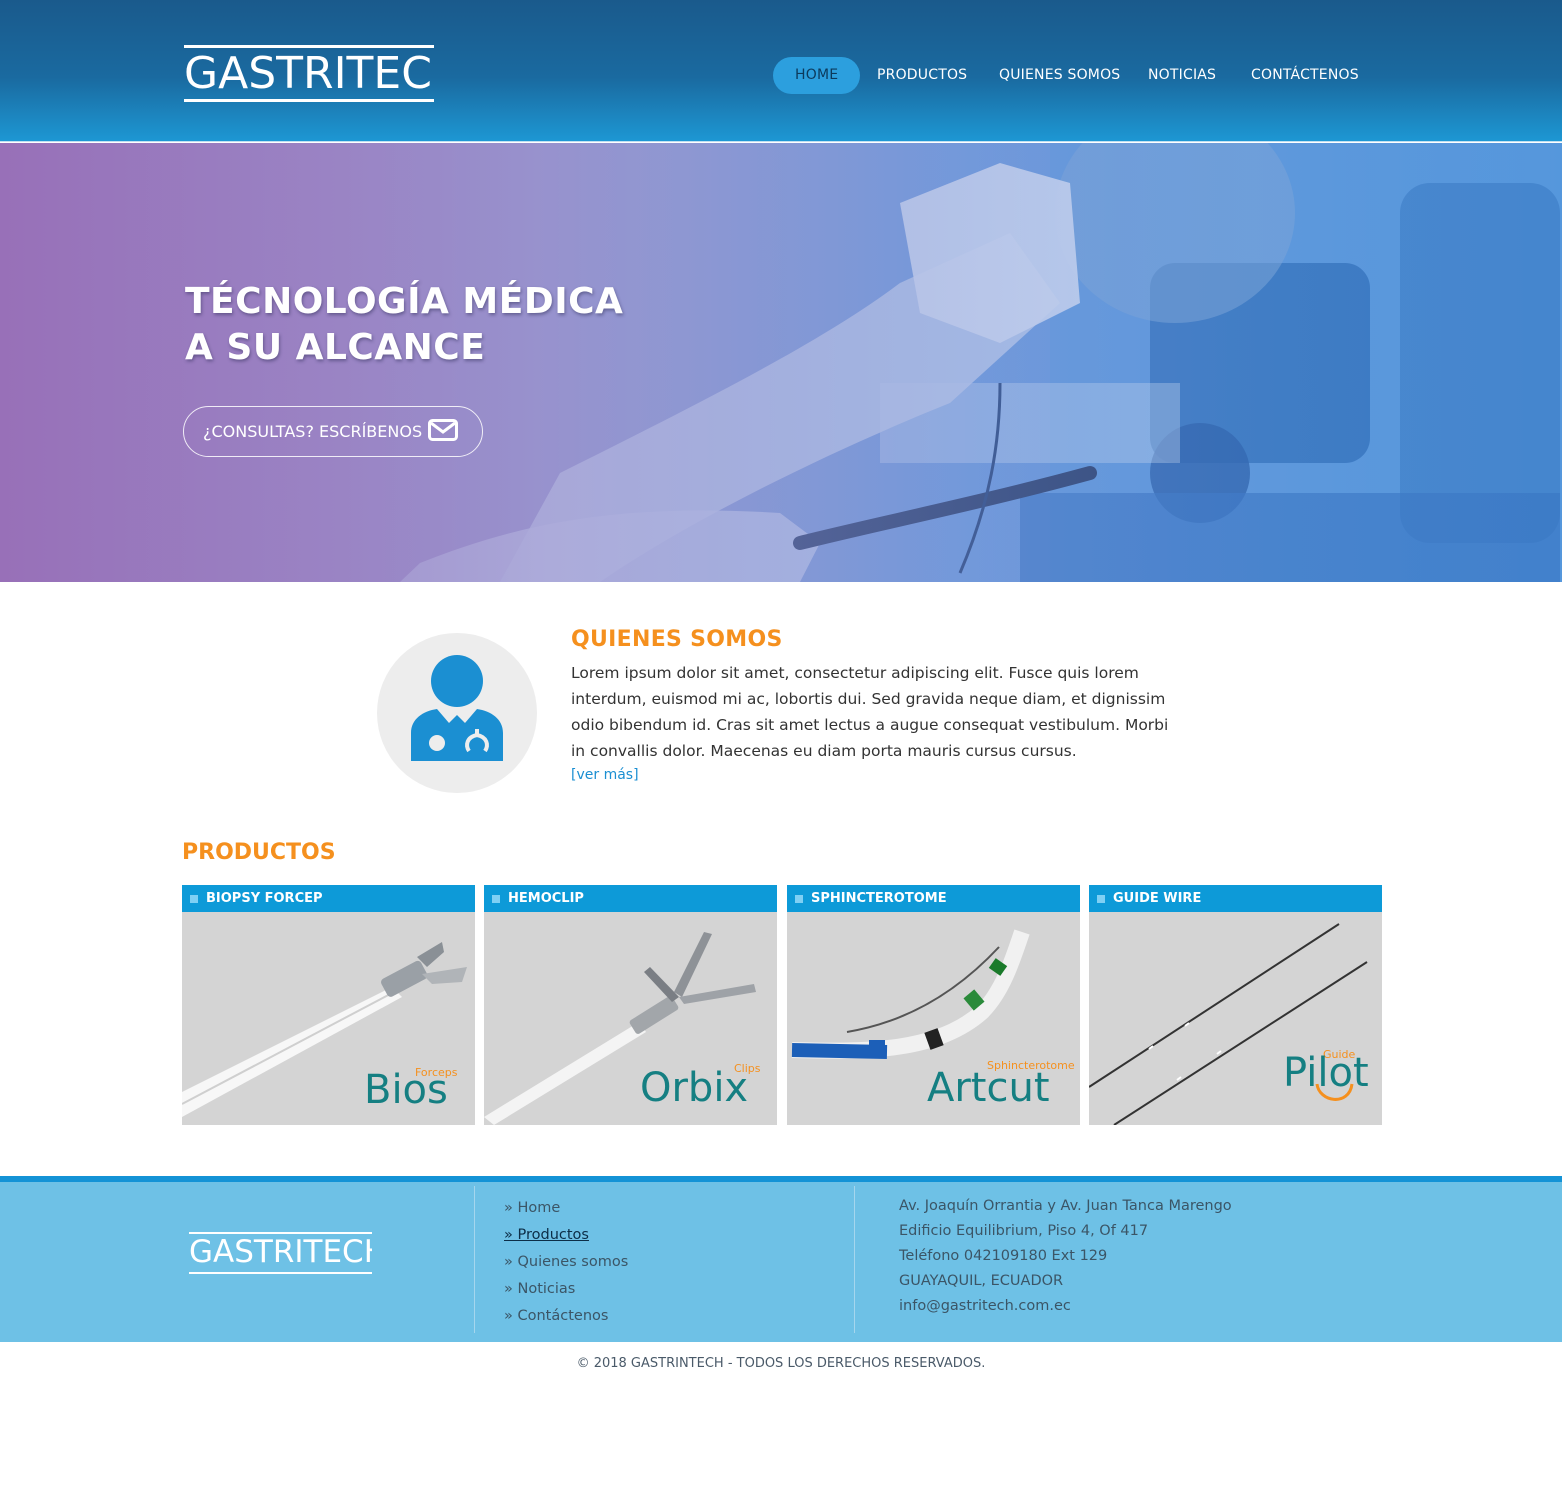  Describe the element at coordinates (630, 898) in the screenshot. I see `product-card-title: HEMOCLIP` at that location.